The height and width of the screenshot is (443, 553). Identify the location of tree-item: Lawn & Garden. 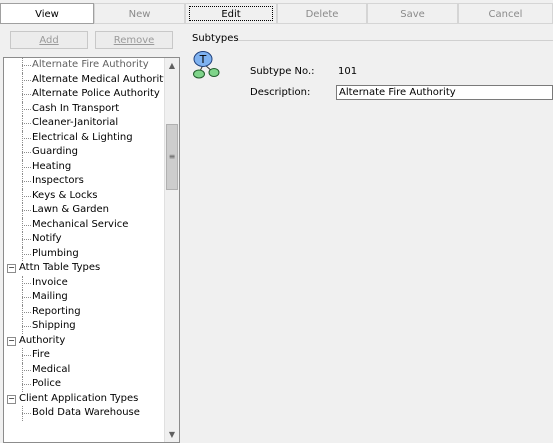
(85, 210).